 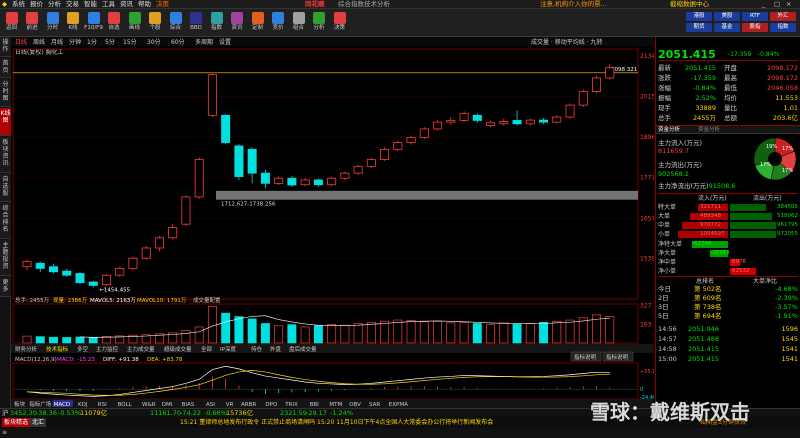 What do you see at coordinates (40, 404) in the screenshot?
I see `sub-indicator-tab: 指标广场` at bounding box center [40, 404].